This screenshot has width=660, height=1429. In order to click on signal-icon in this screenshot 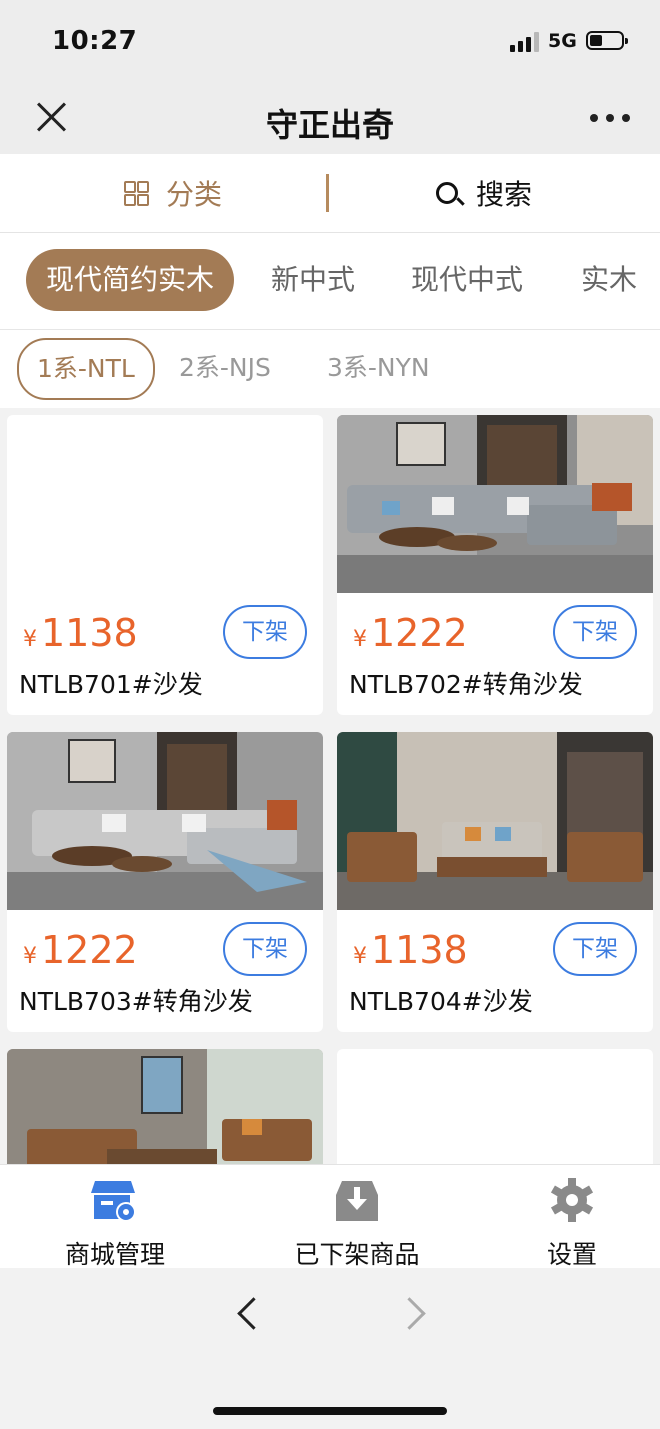, I will do `click(526, 42)`.